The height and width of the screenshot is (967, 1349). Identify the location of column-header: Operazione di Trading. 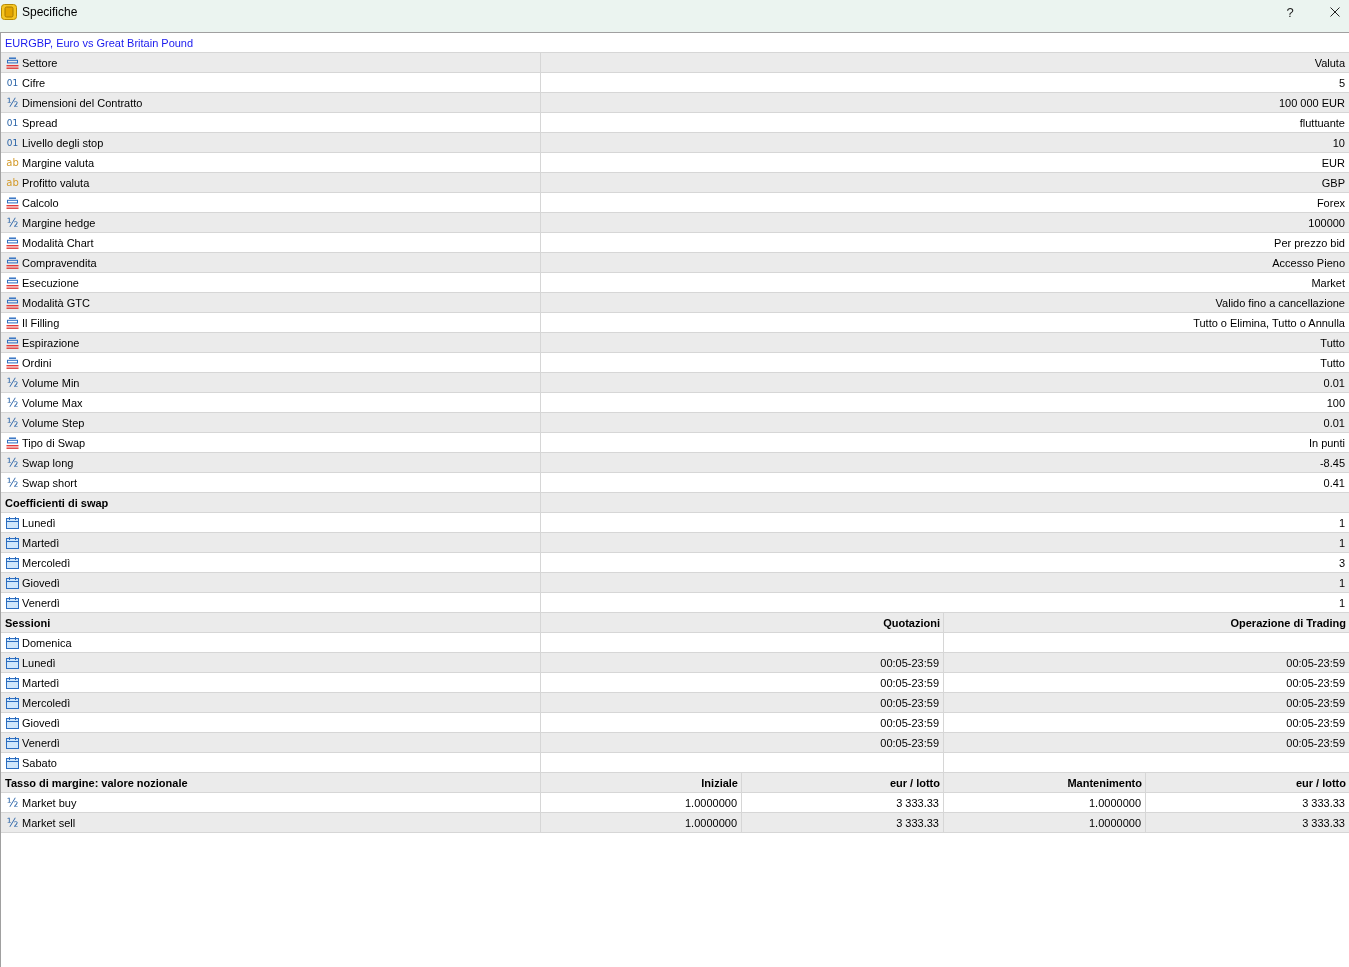
(1288, 623).